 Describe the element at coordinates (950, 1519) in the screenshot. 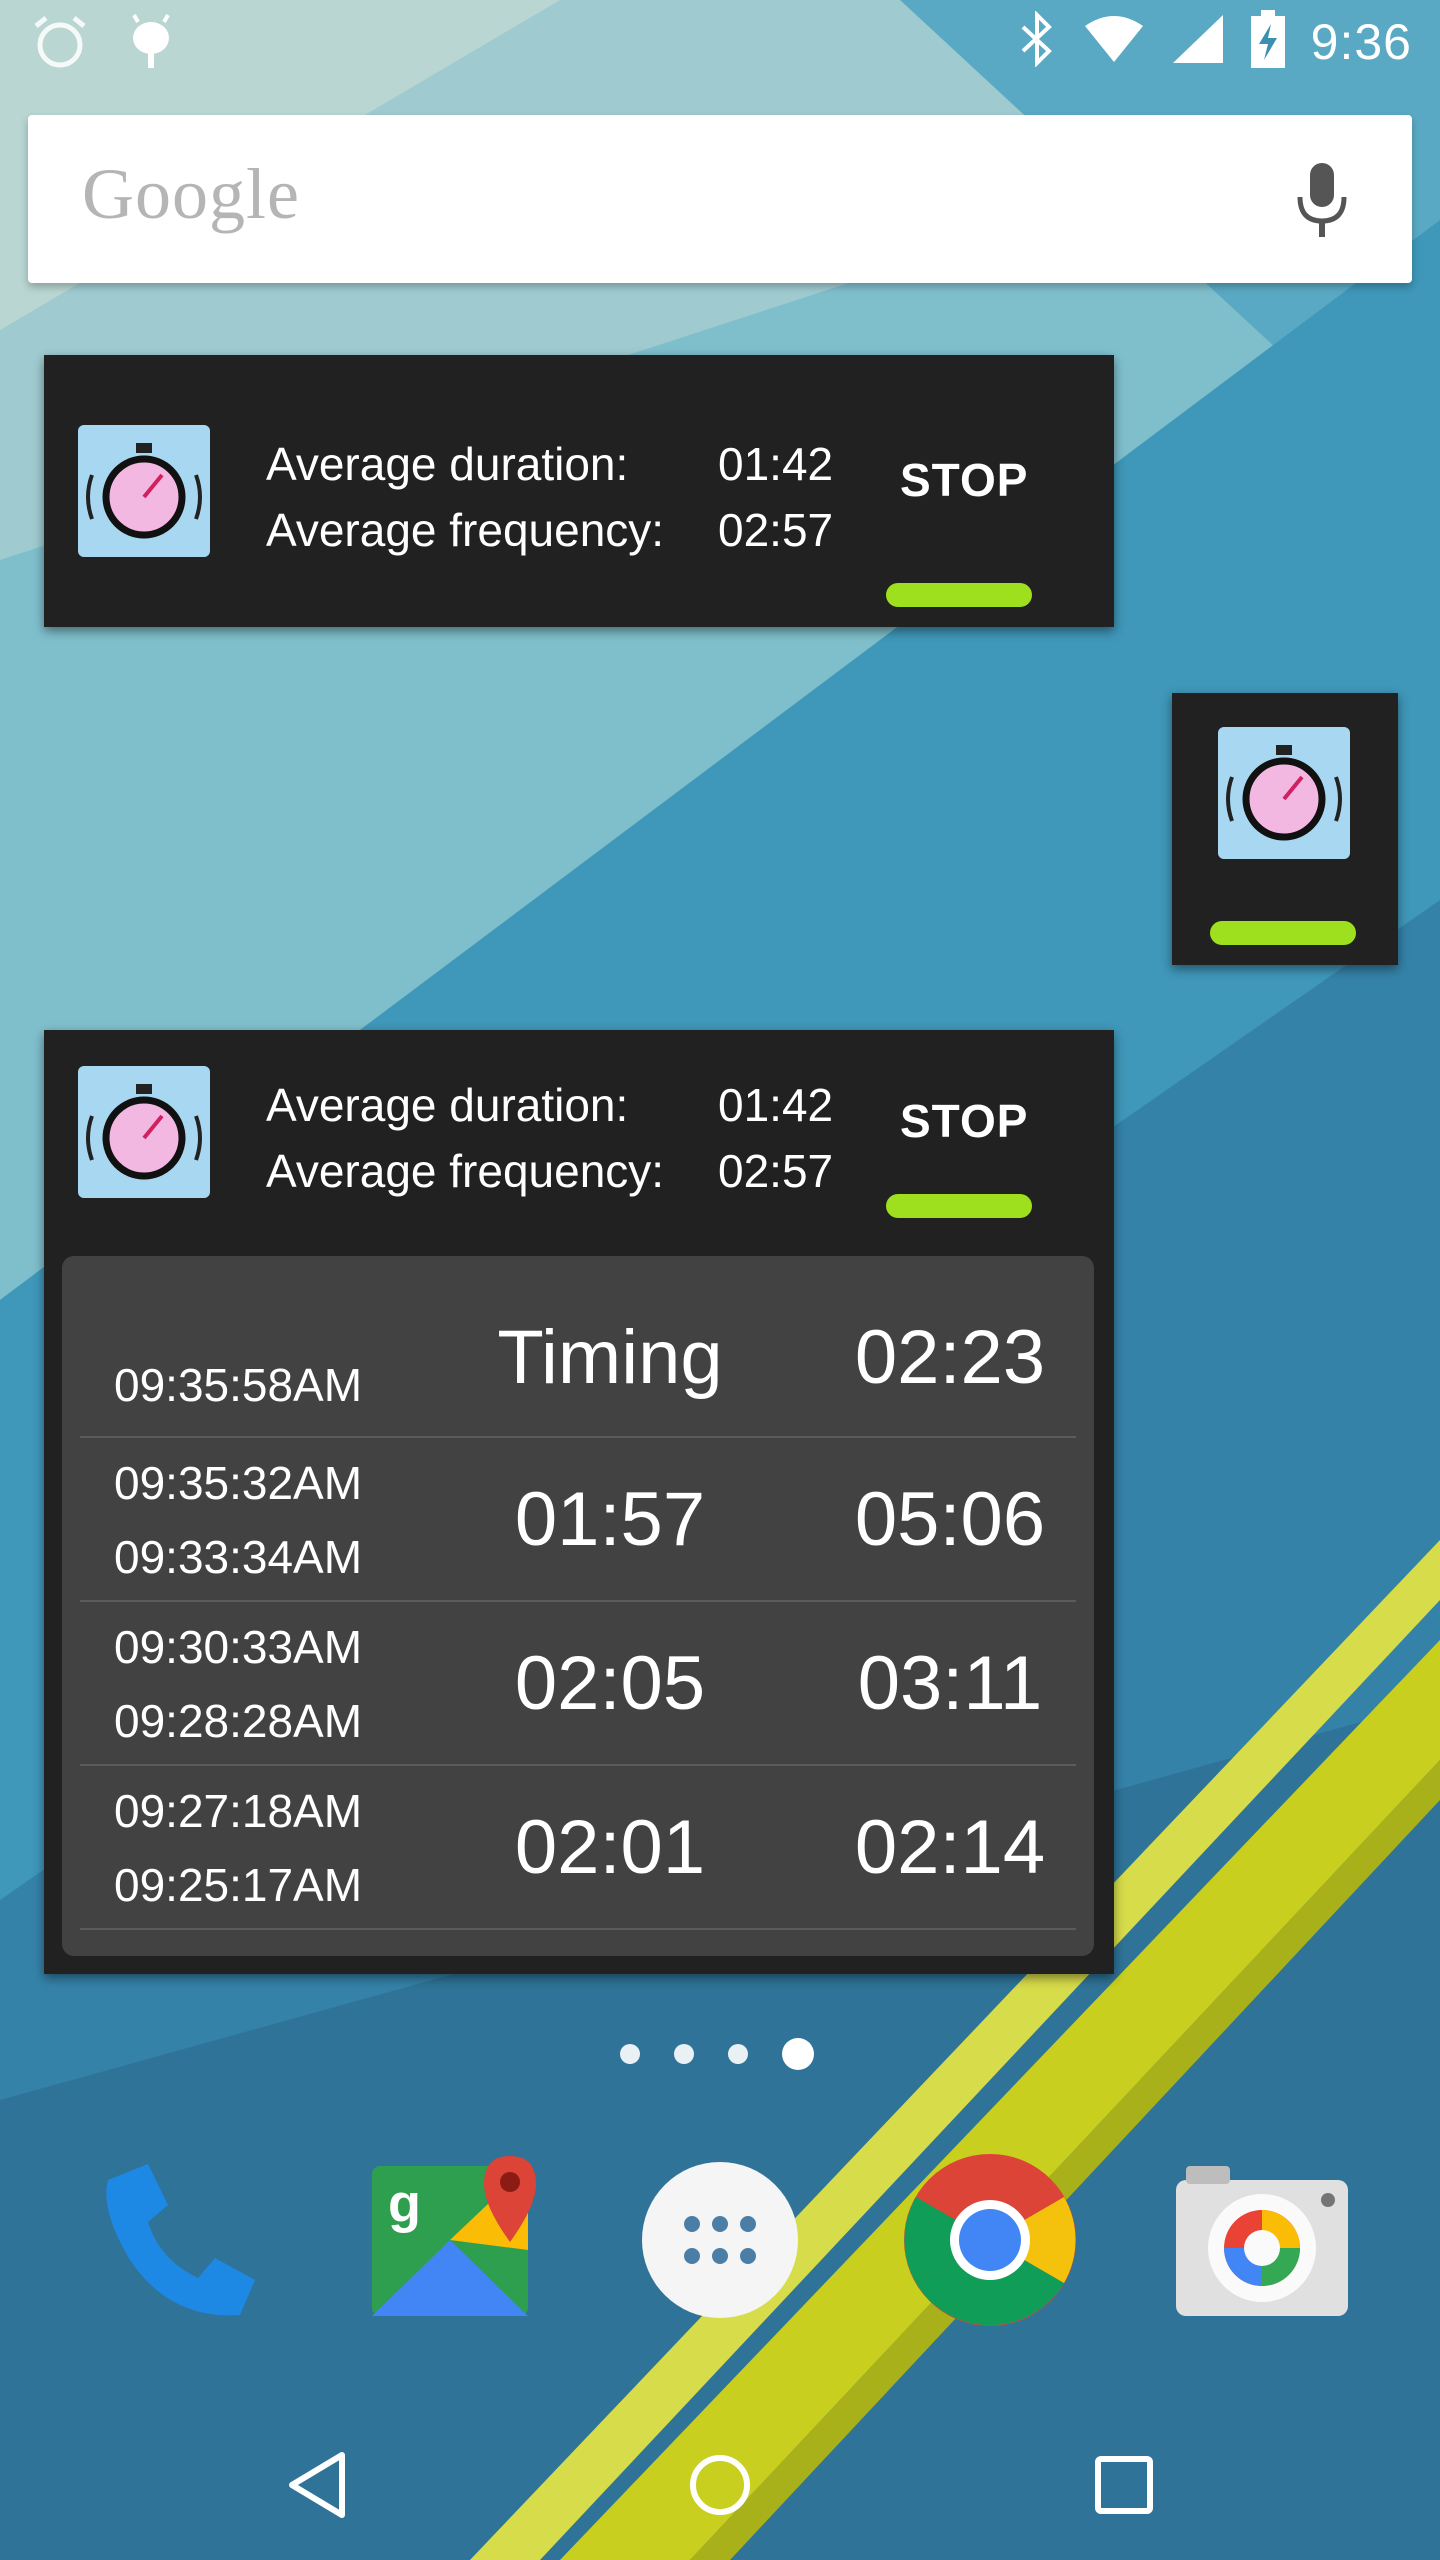

I see `history-interval: 05:06` at that location.